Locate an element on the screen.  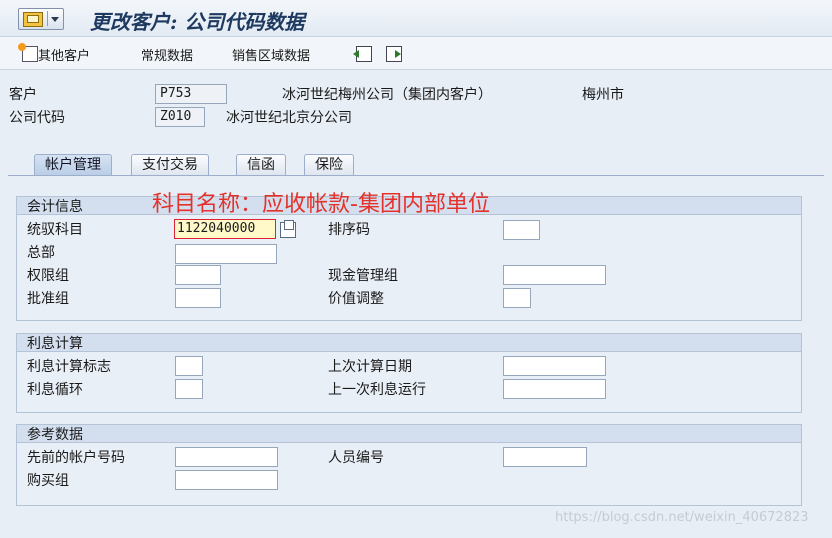
group-title: 利息计算 is located at coordinates (55, 344).